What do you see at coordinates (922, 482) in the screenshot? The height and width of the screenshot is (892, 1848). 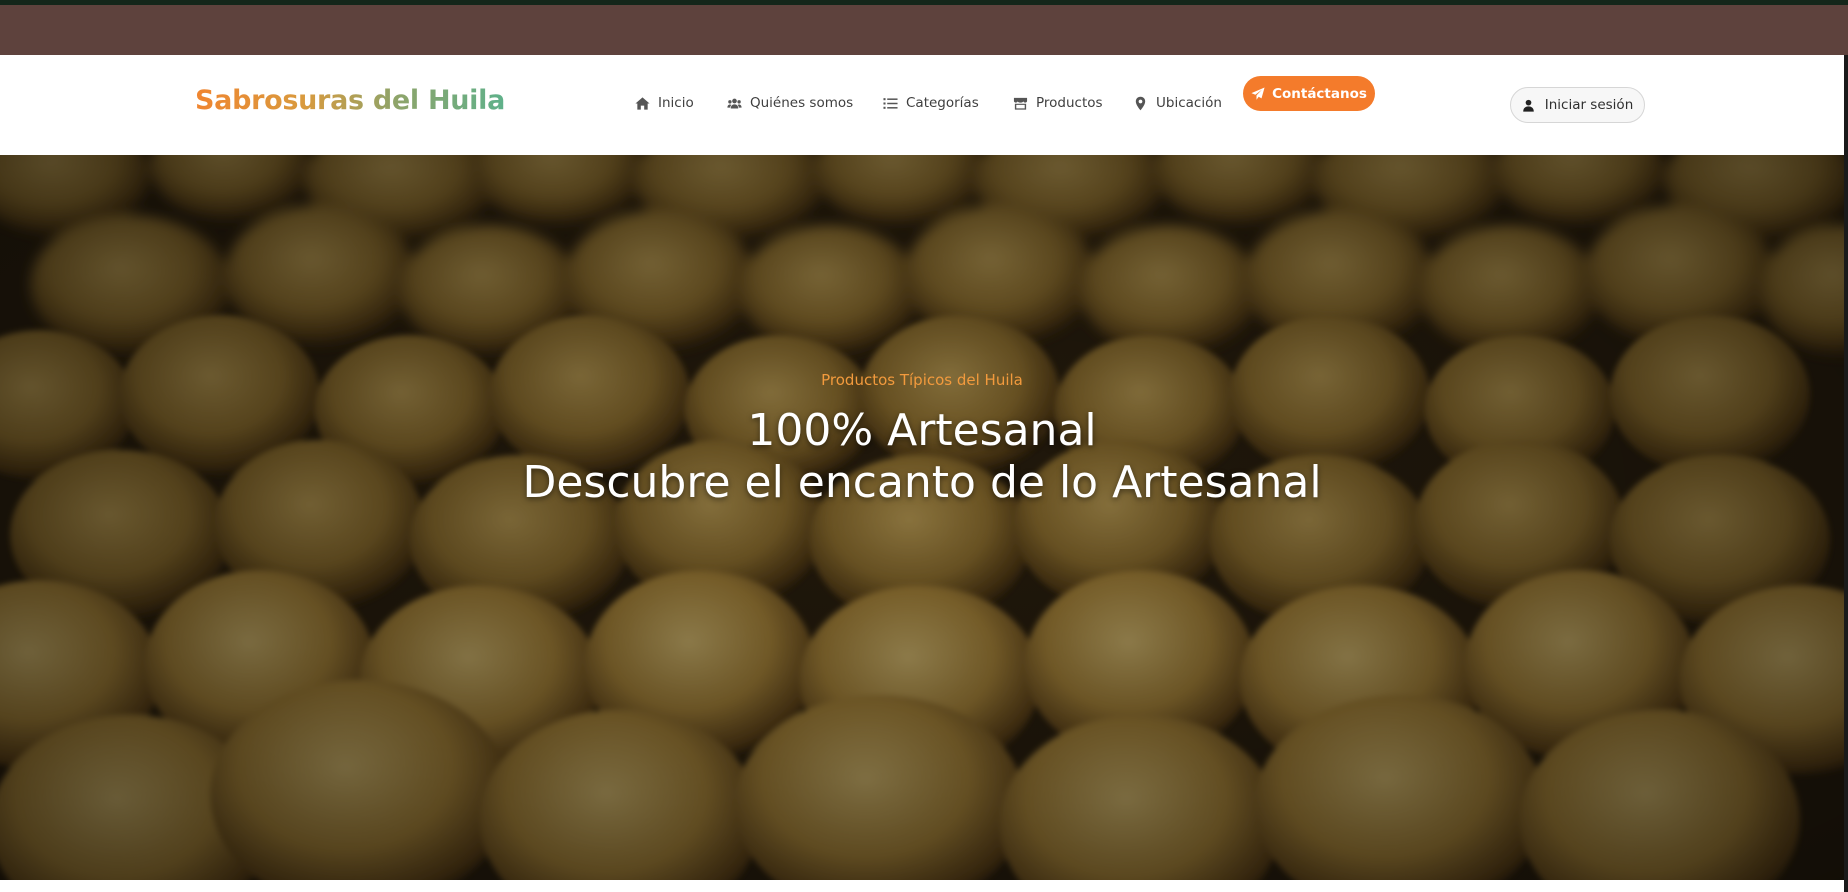 I see `hero-title-line-2: Descubre el encanto de lo Artesanal` at bounding box center [922, 482].